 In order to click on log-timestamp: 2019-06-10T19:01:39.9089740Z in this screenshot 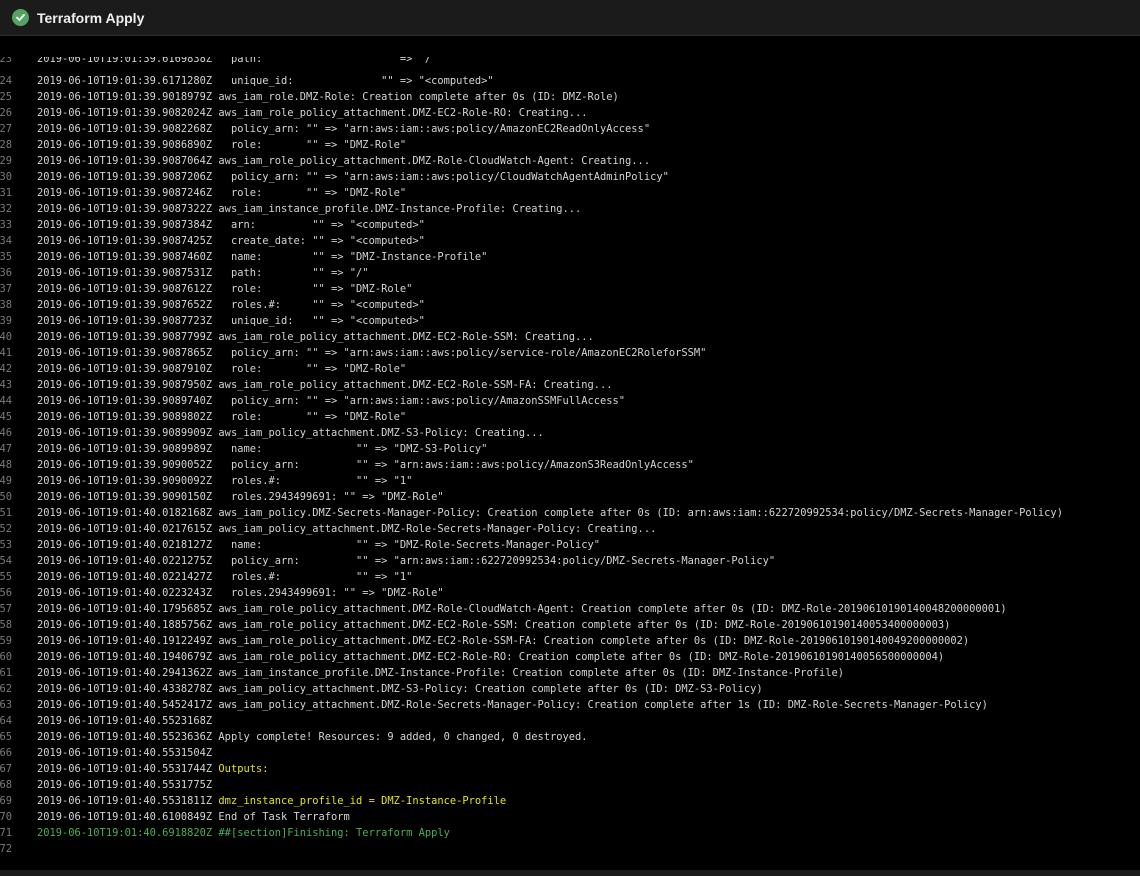, I will do `click(125, 401)`.